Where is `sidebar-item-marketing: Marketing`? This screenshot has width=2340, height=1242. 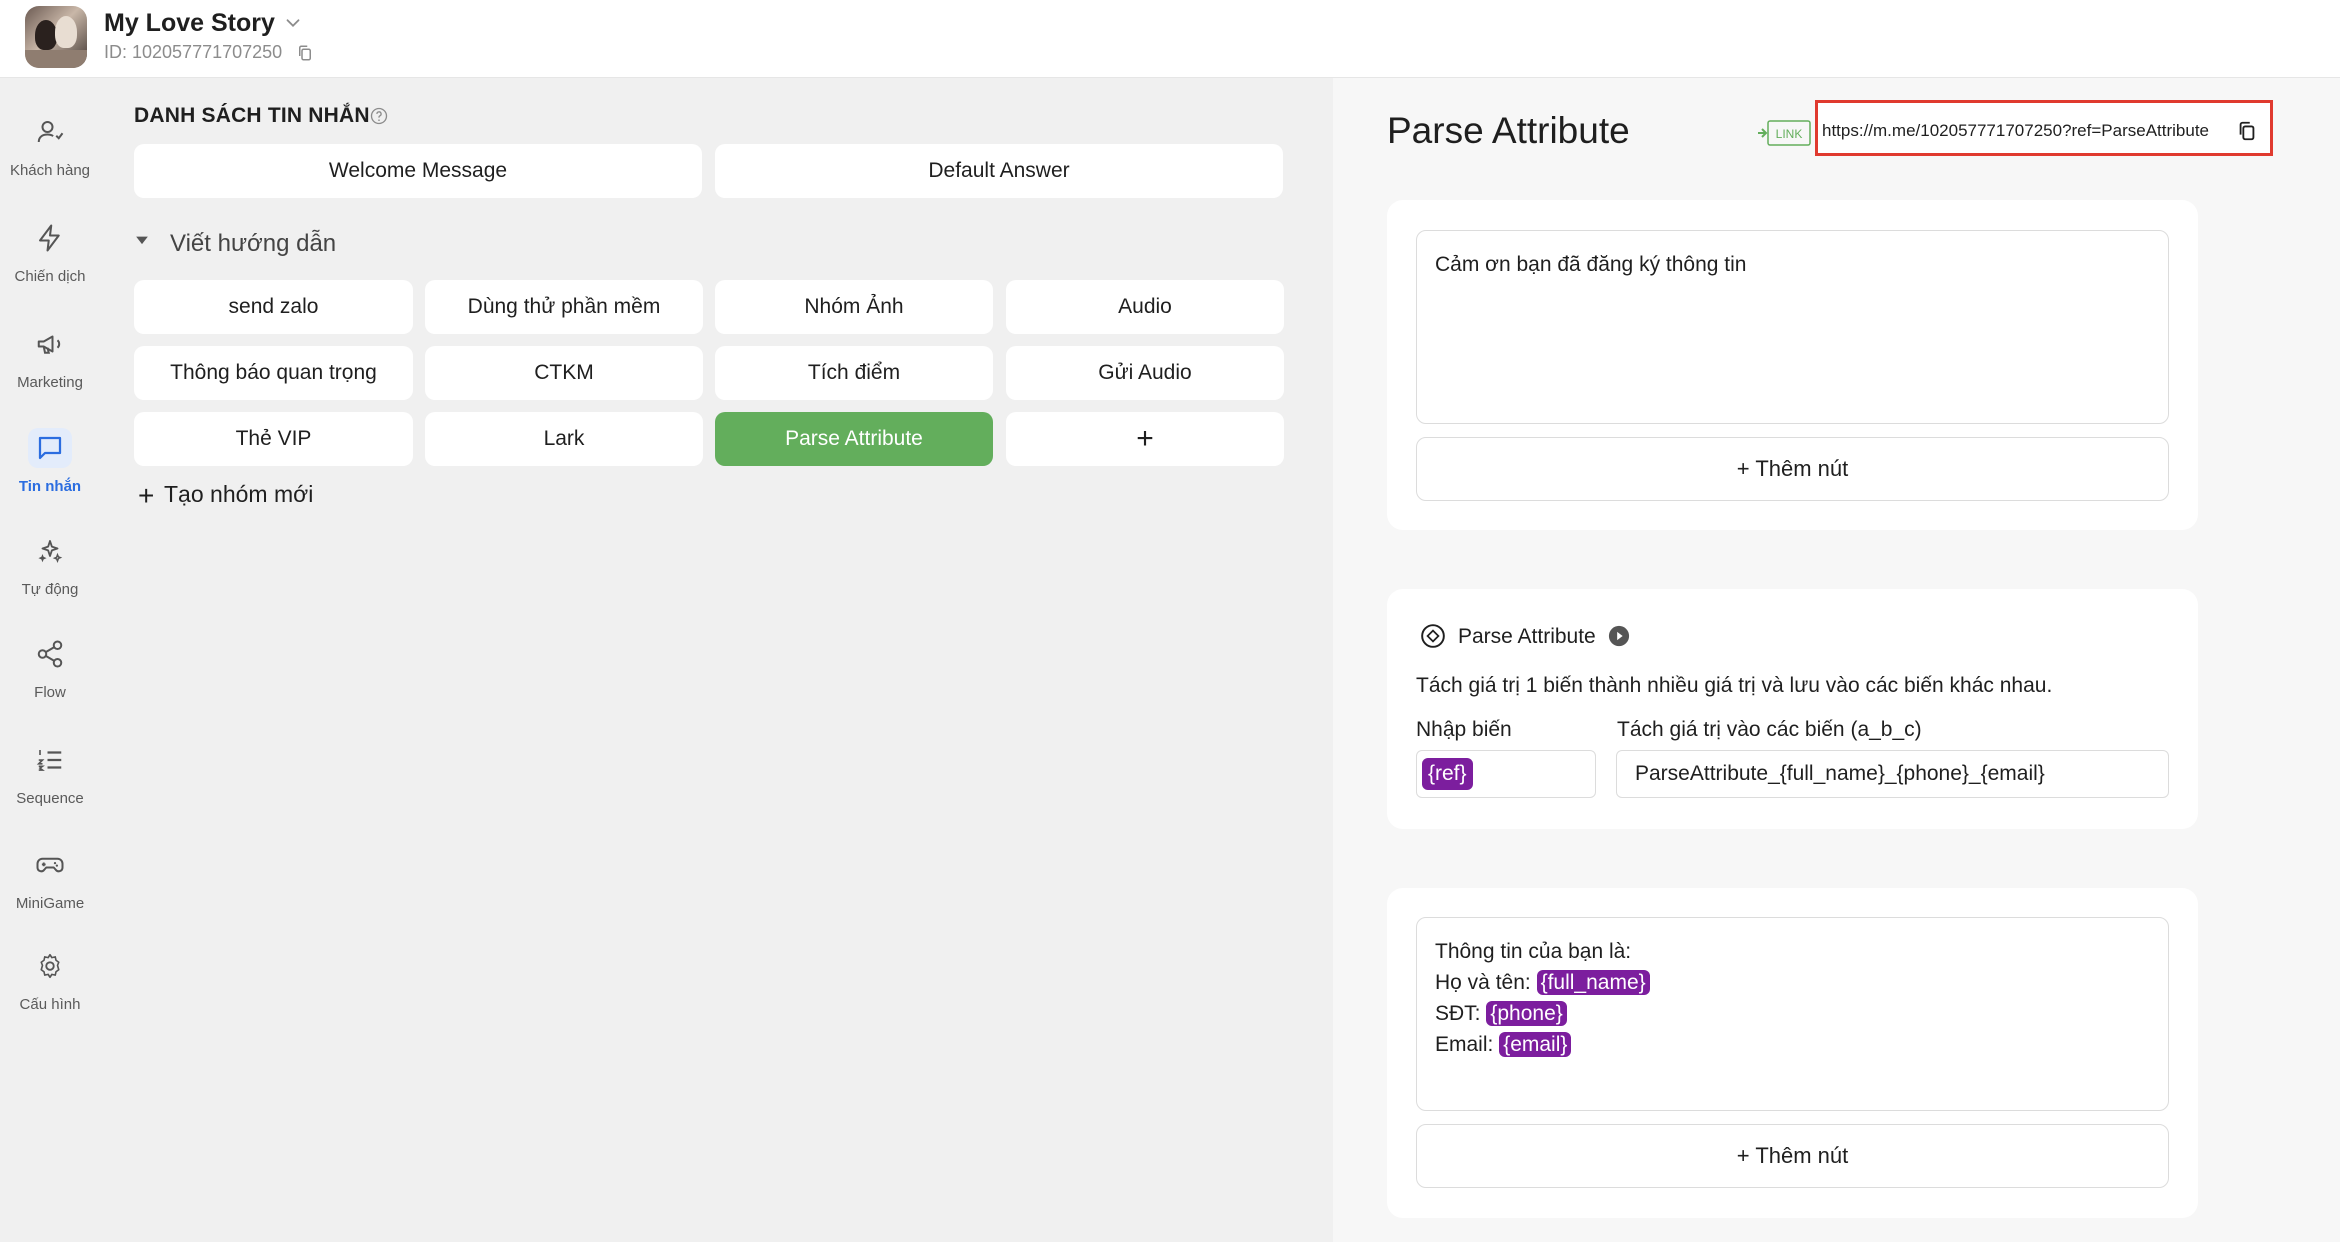 sidebar-item-marketing: Marketing is located at coordinates (50, 370).